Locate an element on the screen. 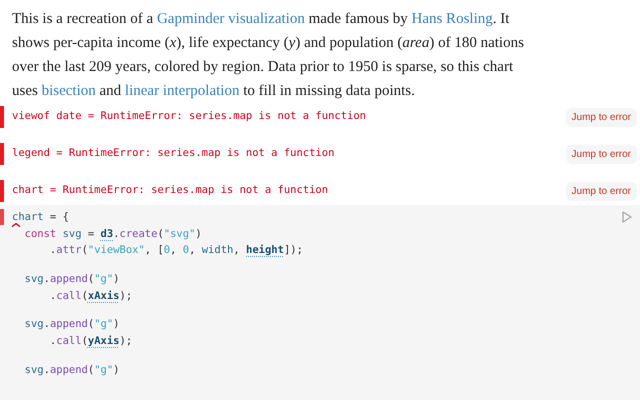 The image size is (640, 400). link: Gapminder visualization is located at coordinates (230, 19).